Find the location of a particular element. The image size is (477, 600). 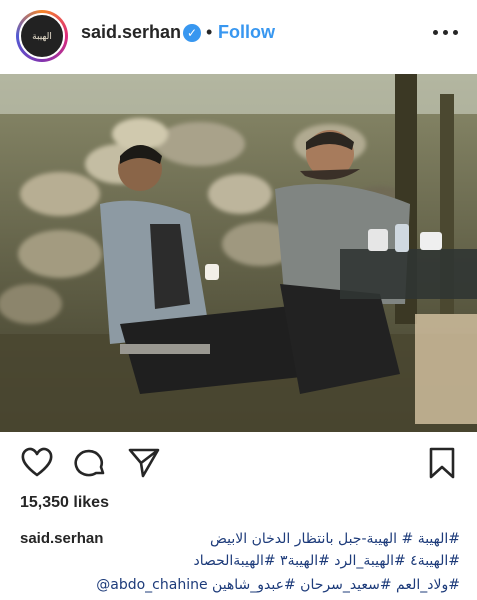

heart-icon is located at coordinates (37, 462).